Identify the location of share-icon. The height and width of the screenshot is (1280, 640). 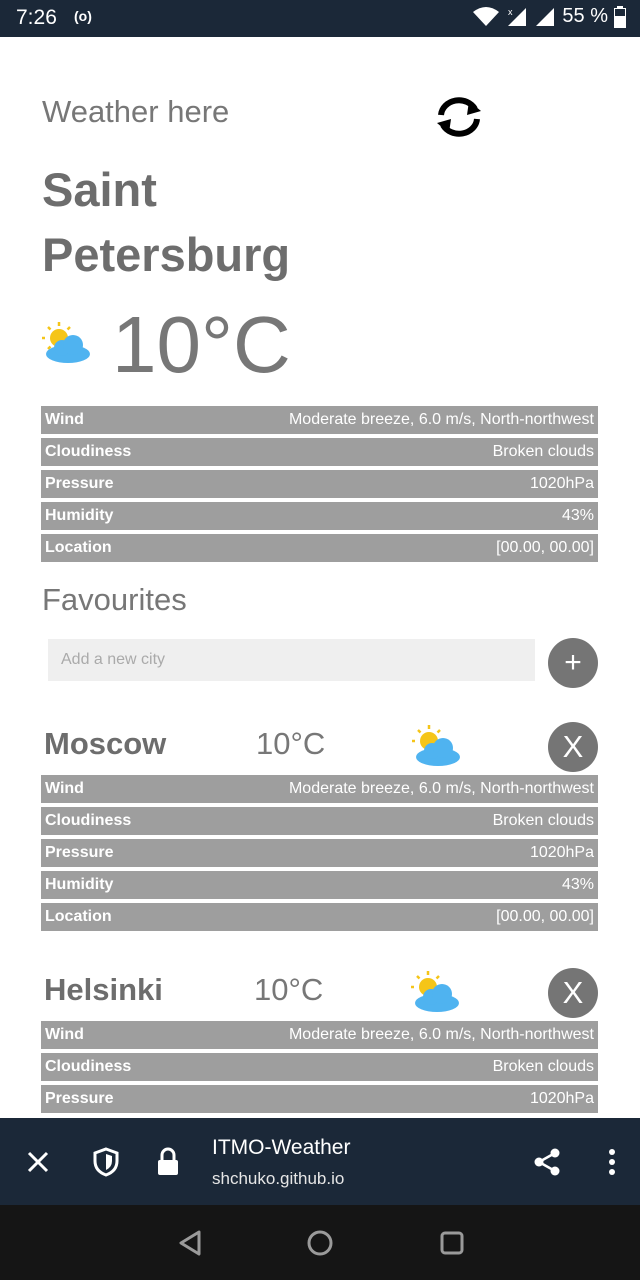
(547, 1162).